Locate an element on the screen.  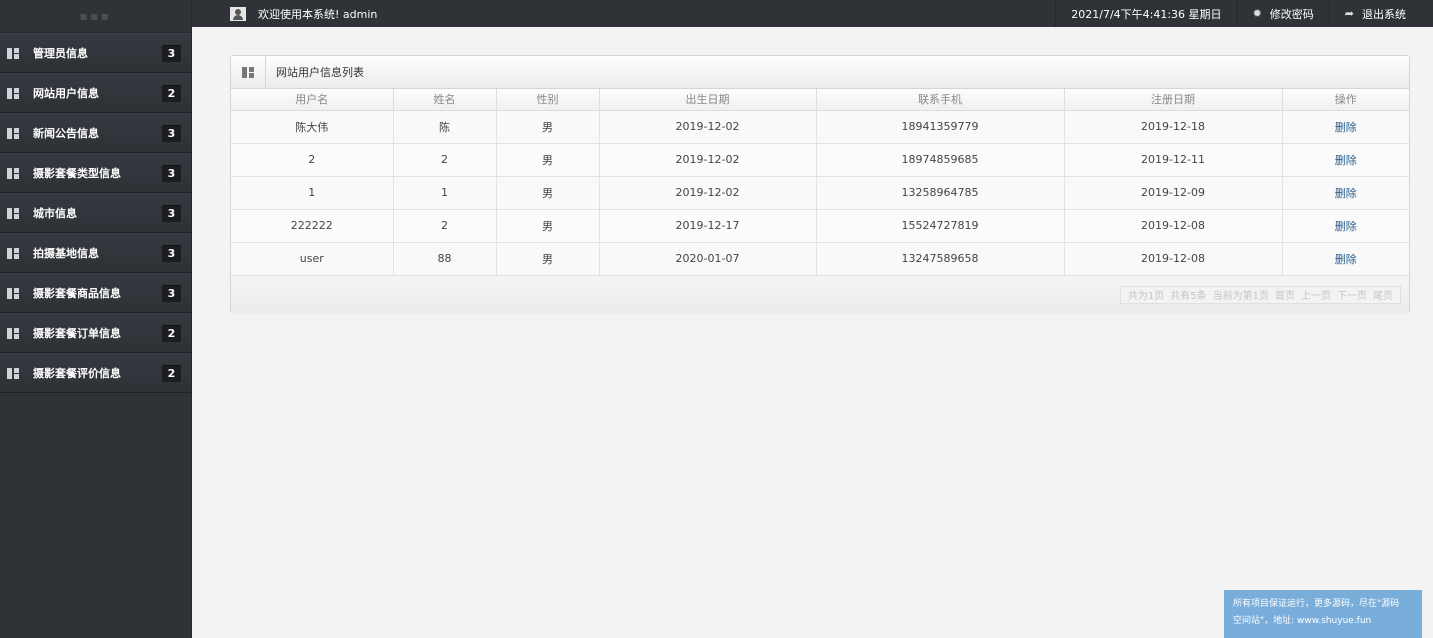
sidebar-item-label: 摄影套餐商品信息 is located at coordinates (77, 293).